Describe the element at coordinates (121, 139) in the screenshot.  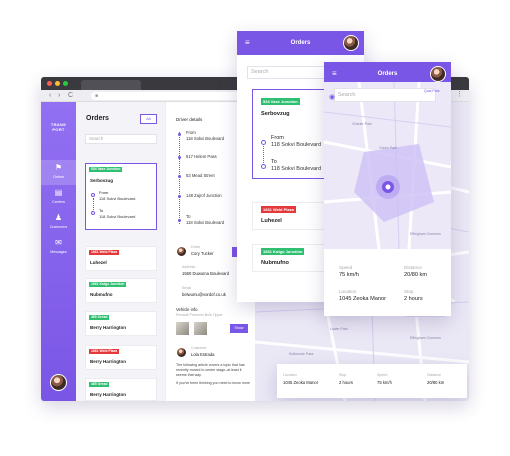
I see `orders-search-input: Search` at that location.